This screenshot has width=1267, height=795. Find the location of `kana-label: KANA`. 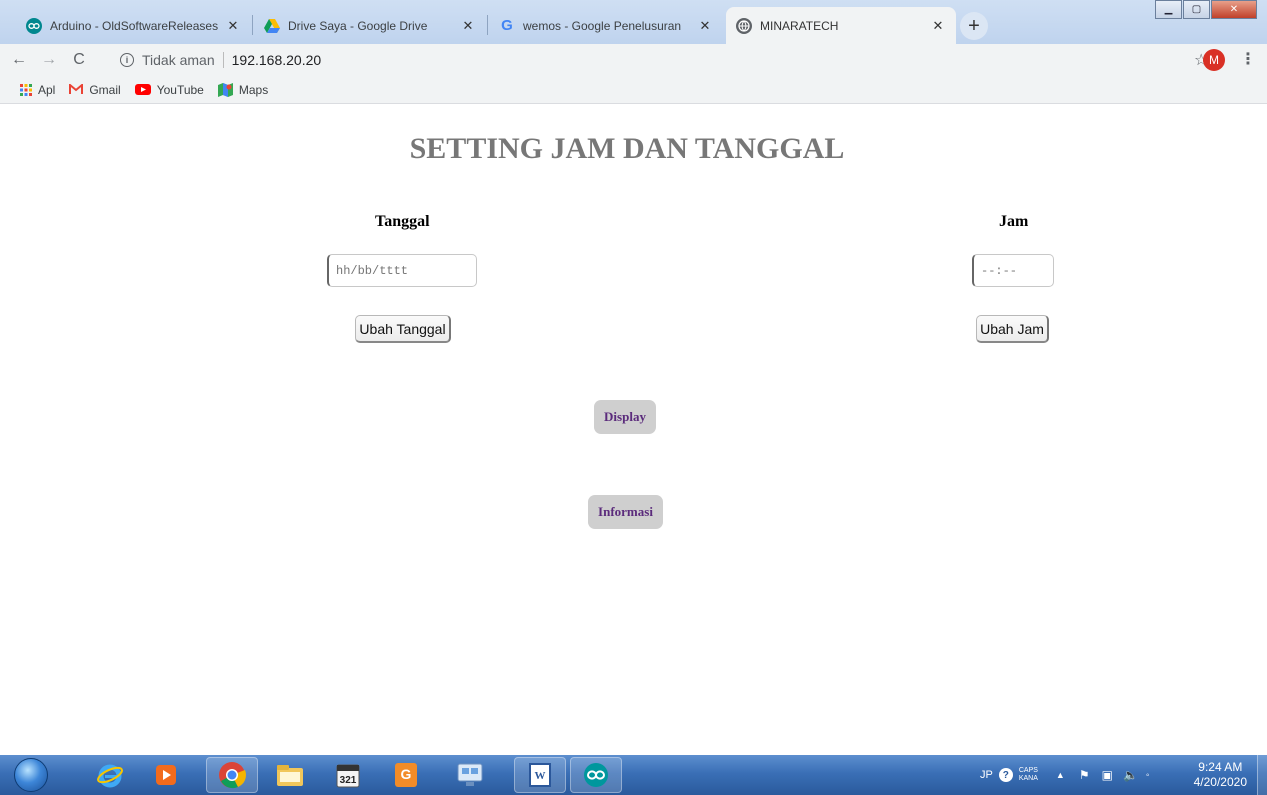

kana-label: KANA is located at coordinates (1028, 778).